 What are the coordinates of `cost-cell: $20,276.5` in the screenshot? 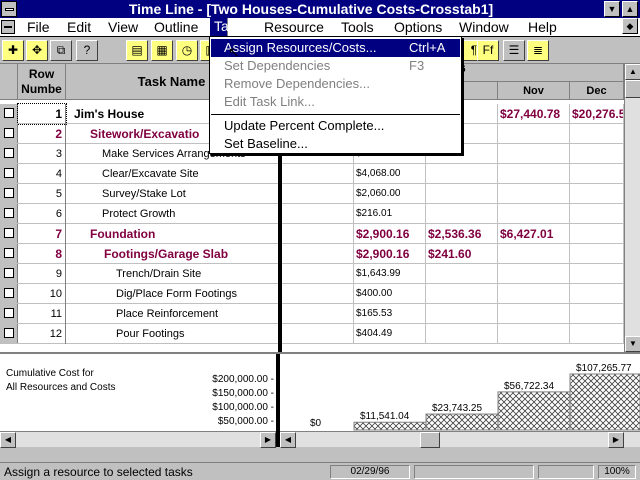 It's located at (597, 114).